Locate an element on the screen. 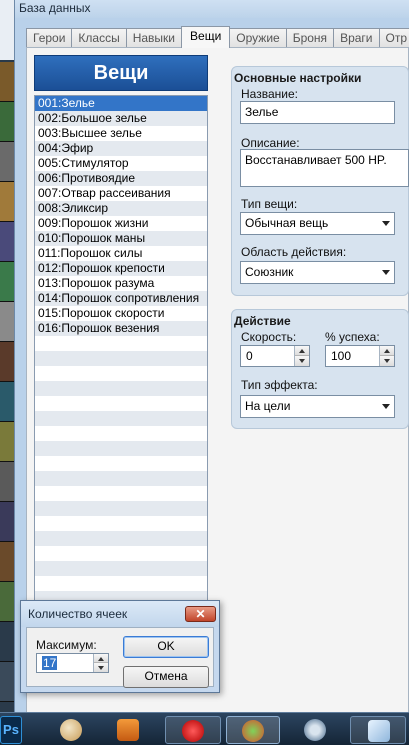  settings-taskbar-button is located at coordinates (312, 730).